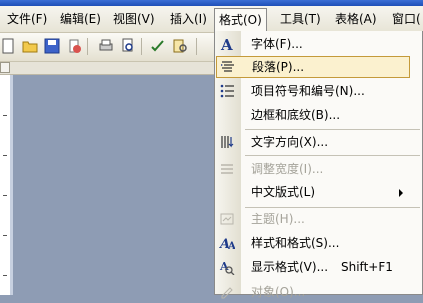 This screenshot has width=423, height=303. I want to click on new-document-icon, so click(8, 46).